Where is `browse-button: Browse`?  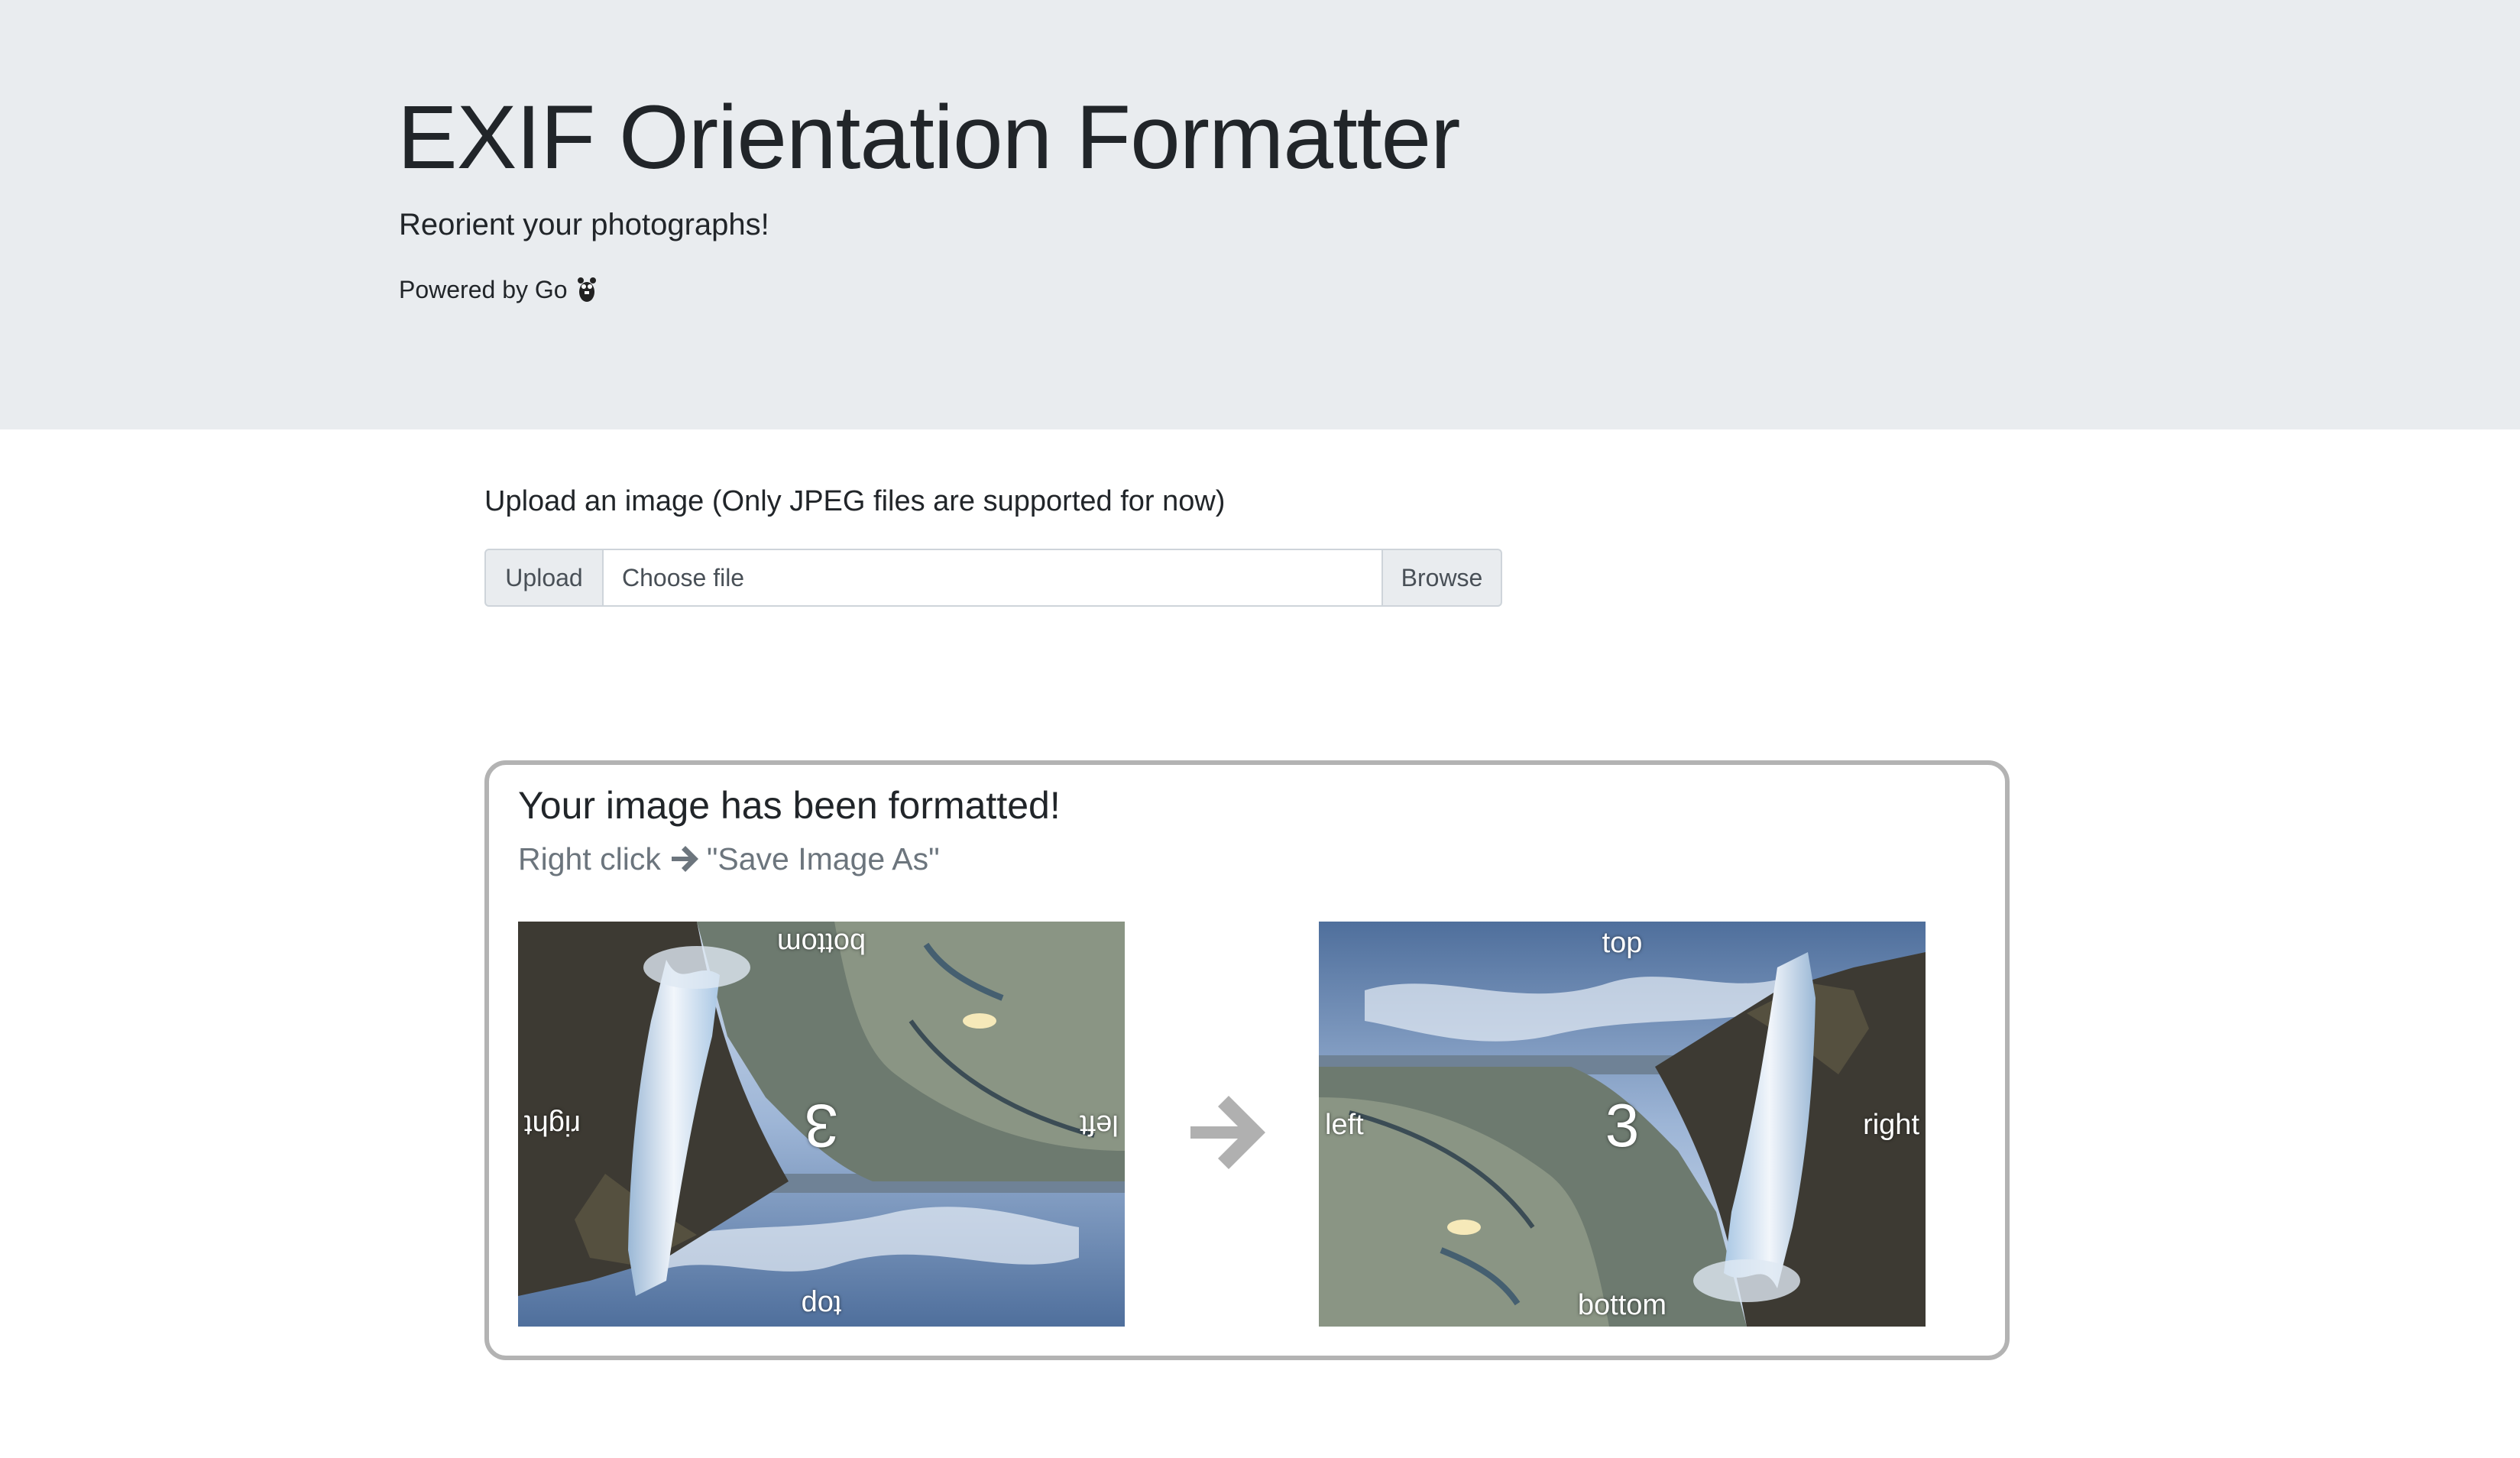 browse-button: Browse is located at coordinates (1441, 578).